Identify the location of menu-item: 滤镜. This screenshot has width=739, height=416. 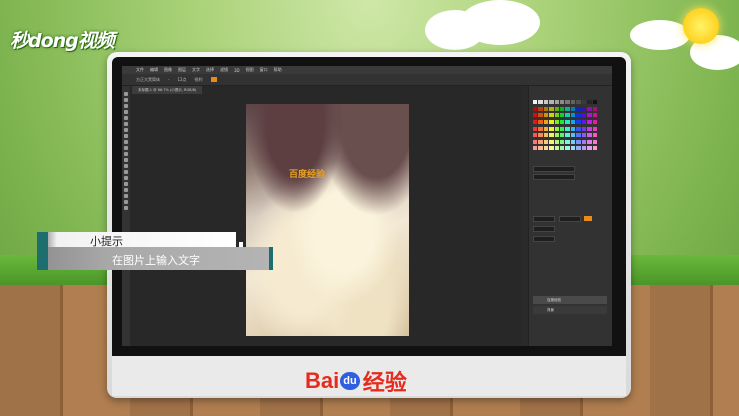
(224, 70).